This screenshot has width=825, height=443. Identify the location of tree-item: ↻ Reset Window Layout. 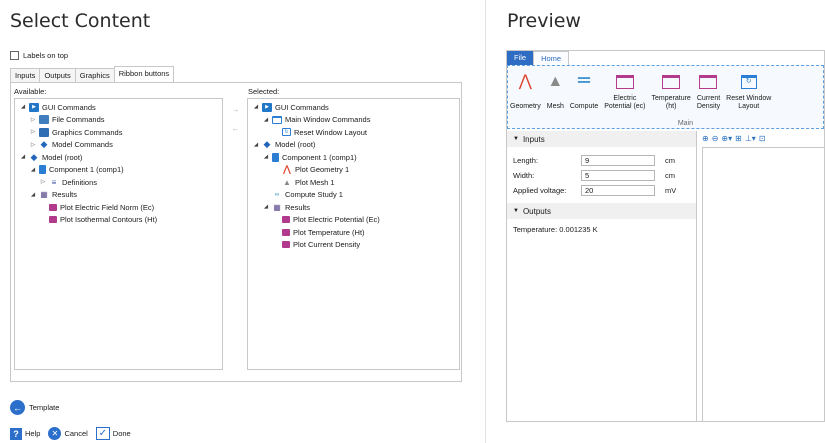
(353, 132).